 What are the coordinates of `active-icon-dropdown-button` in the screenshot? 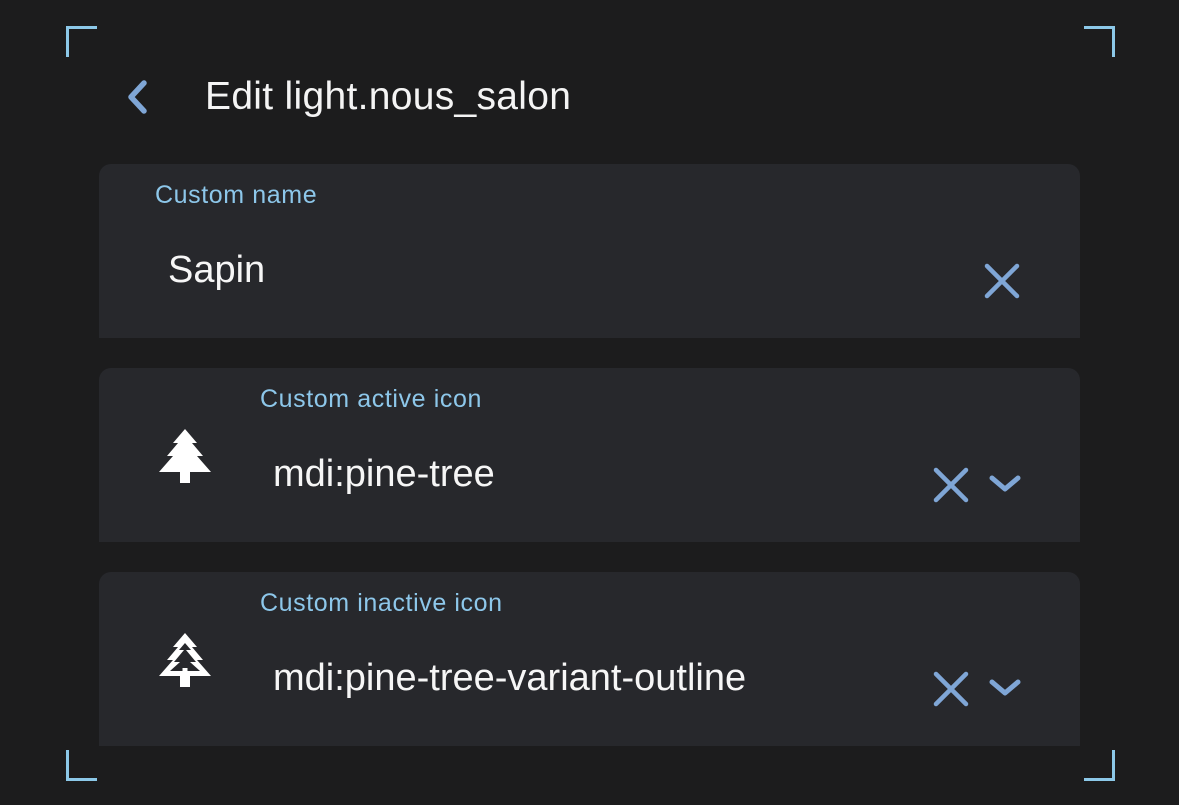 It's located at (1005, 484).